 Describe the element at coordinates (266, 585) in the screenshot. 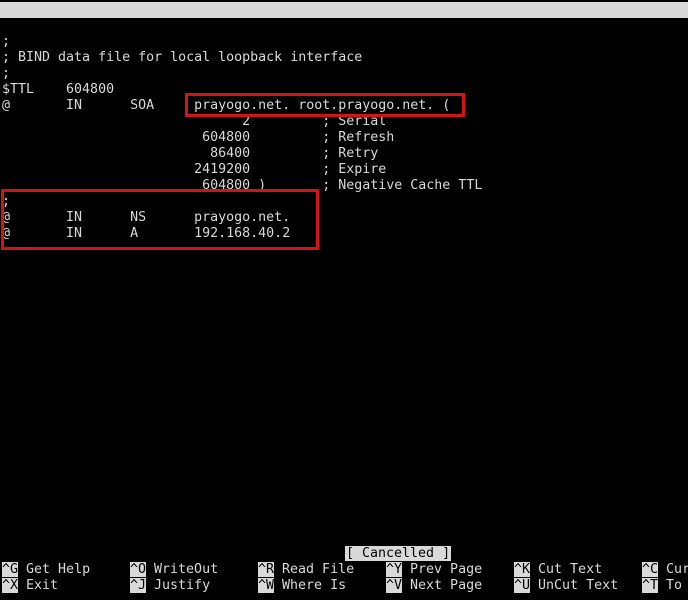

I see `shortcut-key: ^W` at that location.